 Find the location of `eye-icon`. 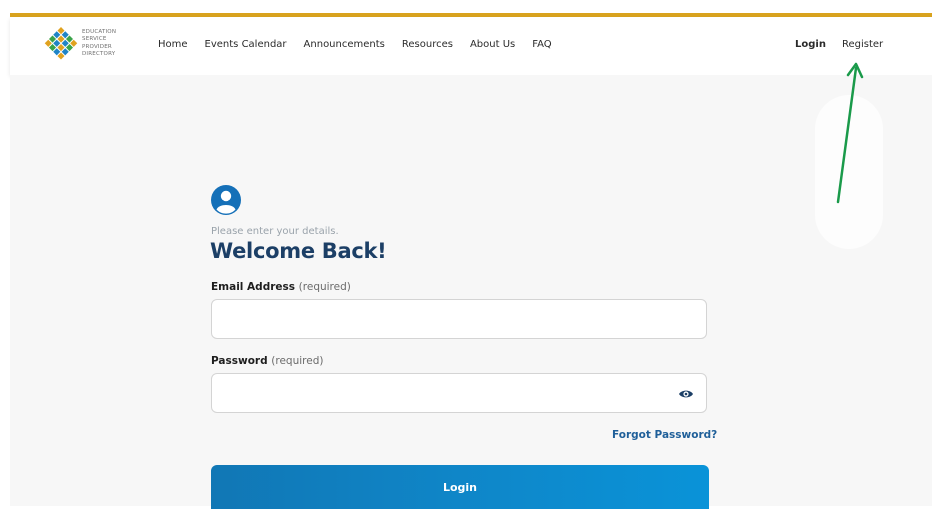

eye-icon is located at coordinates (686, 394).